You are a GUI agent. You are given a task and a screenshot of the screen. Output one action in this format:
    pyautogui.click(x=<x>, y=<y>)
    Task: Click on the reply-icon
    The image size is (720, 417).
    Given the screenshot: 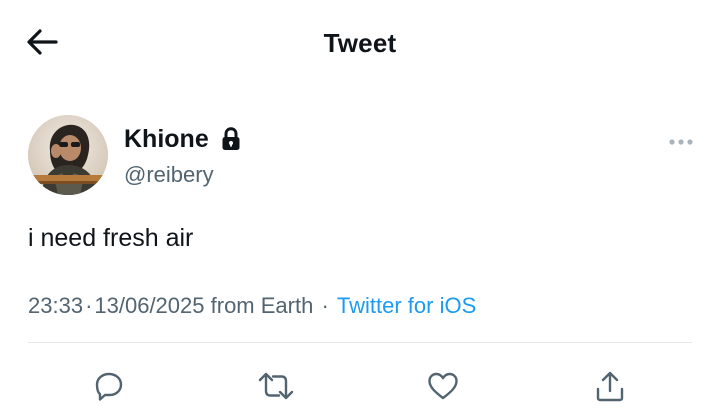 What is the action you would take?
    pyautogui.click(x=109, y=386)
    